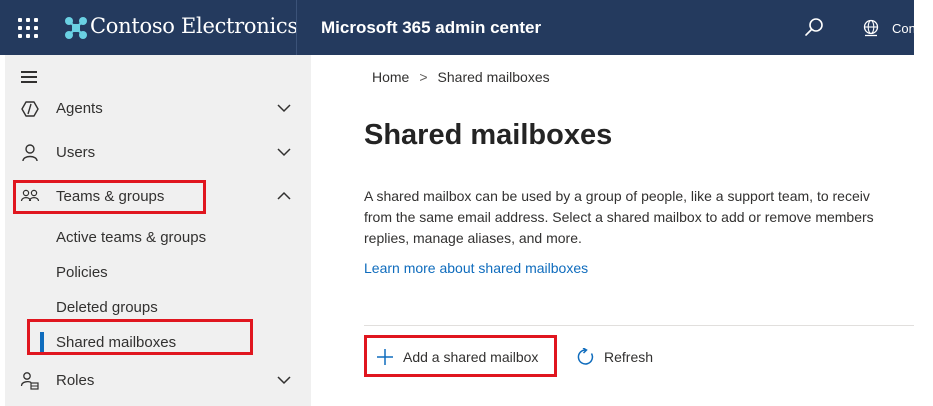 The image size is (933, 406). What do you see at coordinates (30, 109) in the screenshot?
I see `agents-icon` at bounding box center [30, 109].